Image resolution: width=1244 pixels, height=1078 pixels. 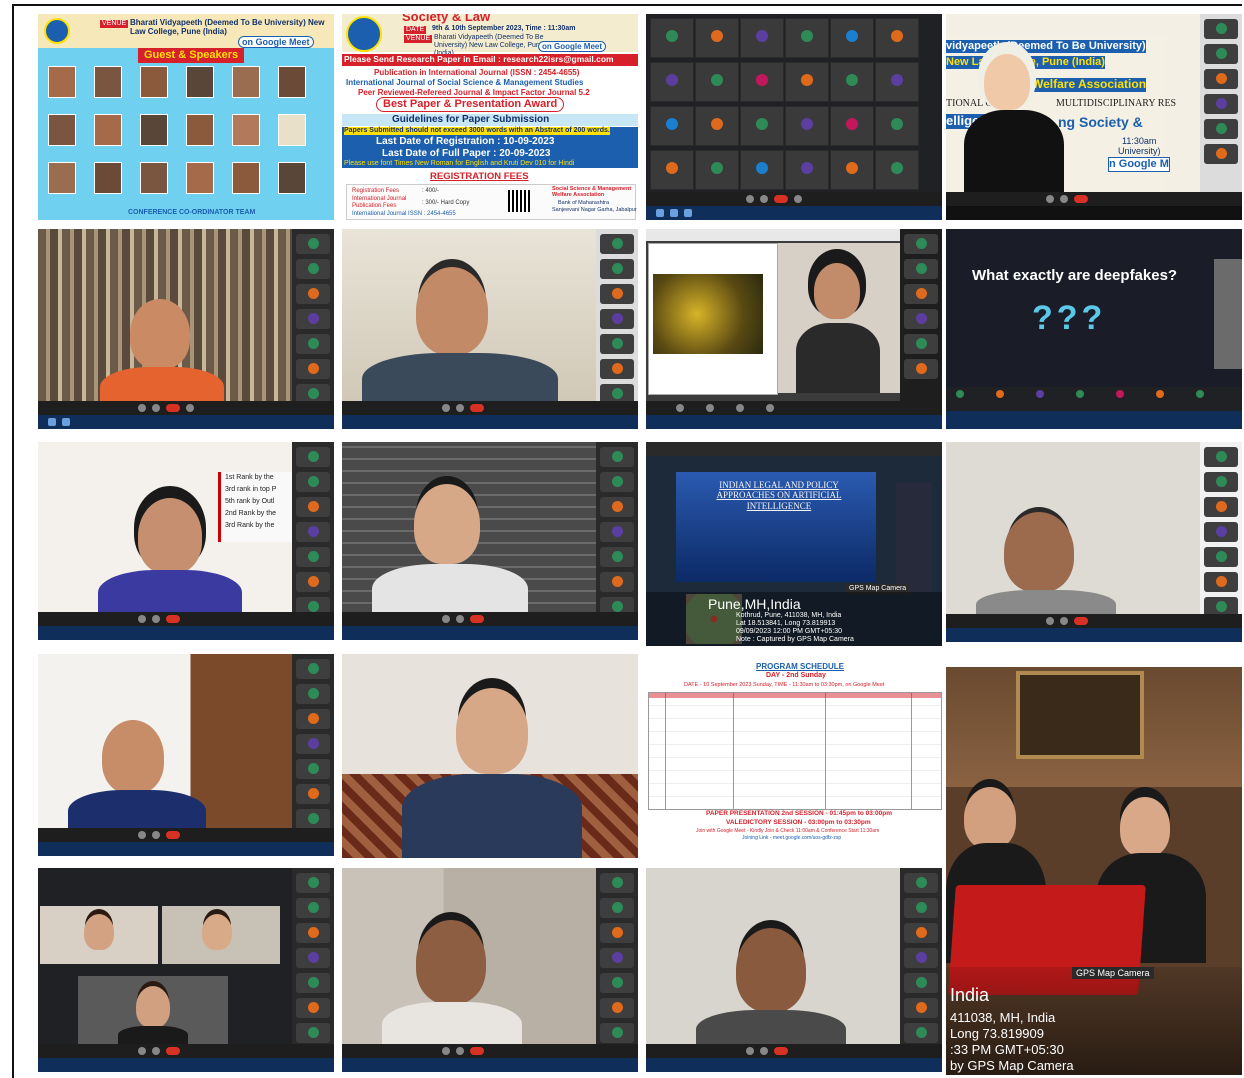 I want to click on registration-deadline: Last Date of Registration : 10-09-2023, so click(x=465, y=141).